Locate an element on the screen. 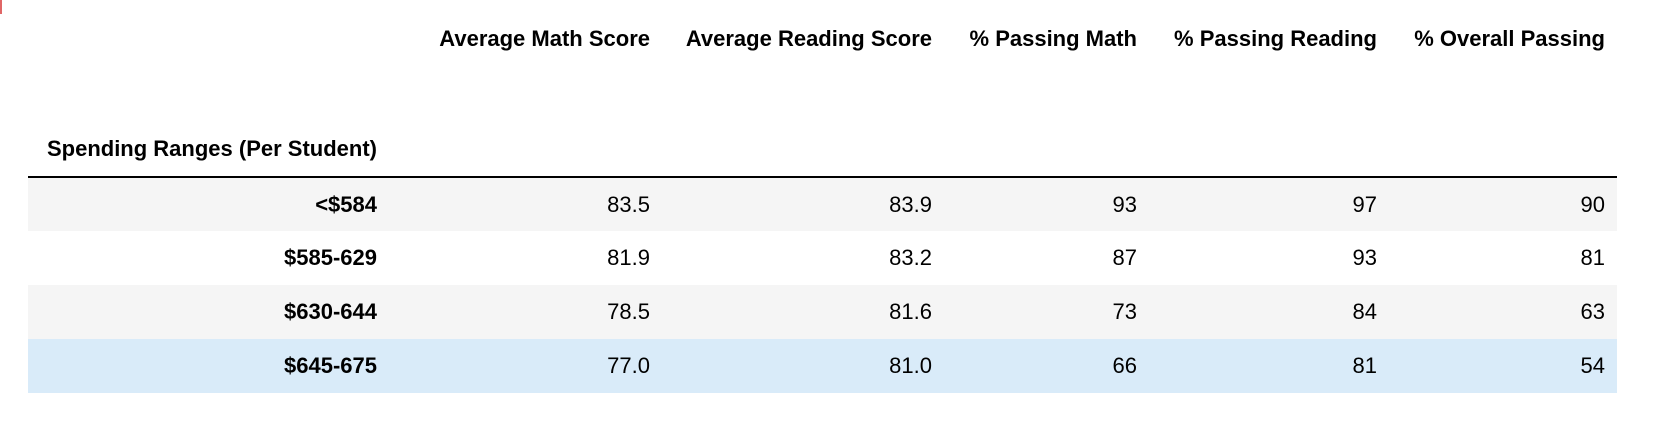 The height and width of the screenshot is (432, 1680). table-cell: 87 is located at coordinates (1124, 257).